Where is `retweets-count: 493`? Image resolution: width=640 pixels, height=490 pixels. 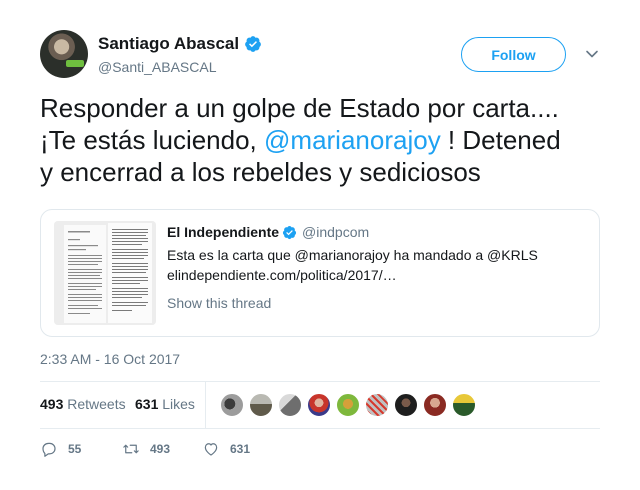 retweets-count: 493 is located at coordinates (52, 404).